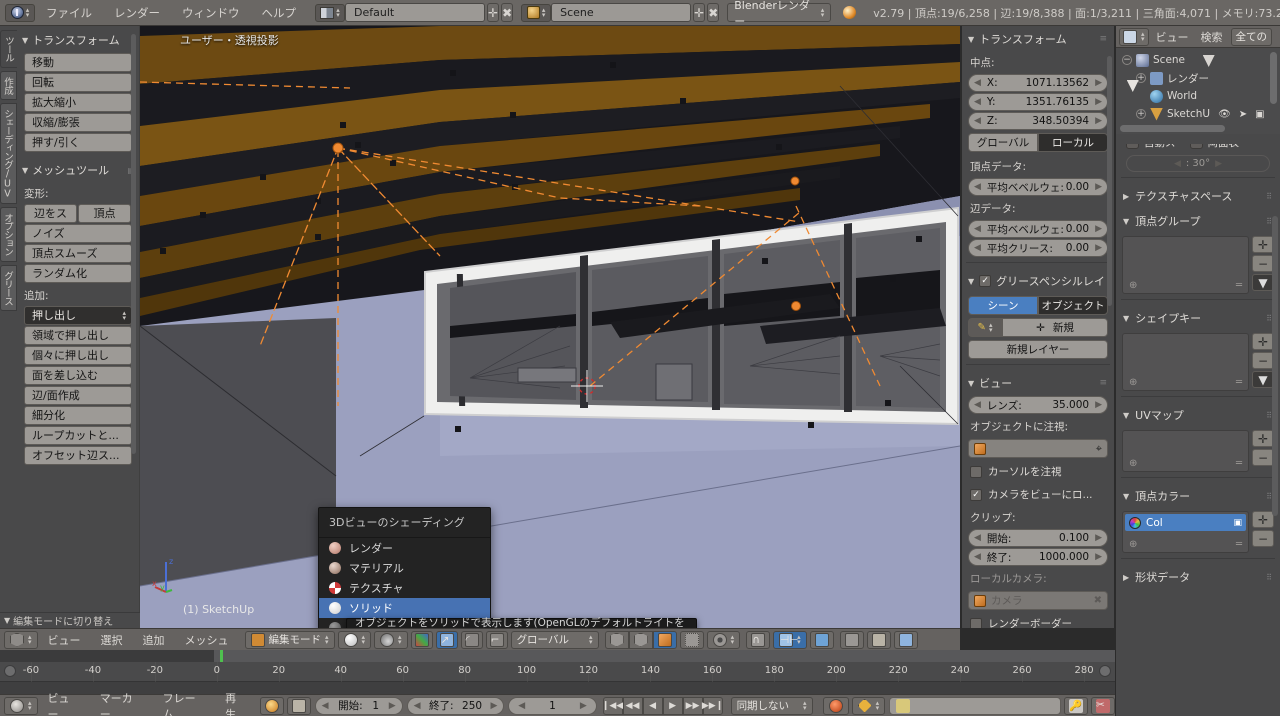  What do you see at coordinates (133, 244) in the screenshot?
I see `tool-shelf-scrollbar` at bounding box center [133, 244].